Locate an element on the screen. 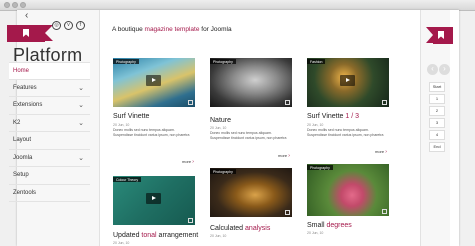  nav-item-zentools: Zentools is located at coordinates (49, 193).